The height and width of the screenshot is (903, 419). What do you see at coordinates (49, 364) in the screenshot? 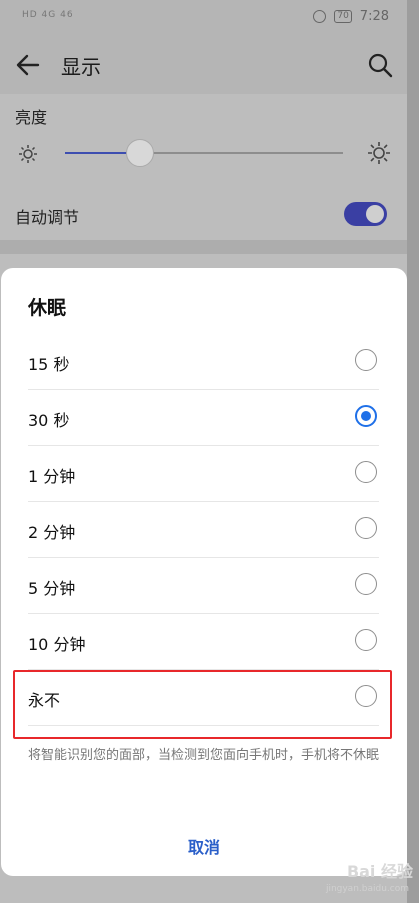
I see `option-label: 15 秒` at bounding box center [49, 364].